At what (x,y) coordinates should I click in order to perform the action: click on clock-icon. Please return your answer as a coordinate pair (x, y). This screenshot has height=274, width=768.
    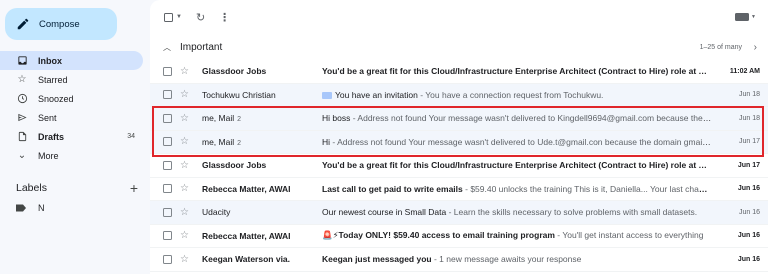
    Looking at the image, I should click on (22, 99).